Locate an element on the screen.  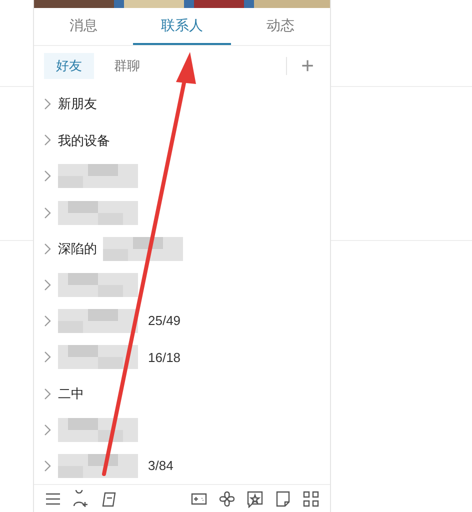
flower-icon is located at coordinates (227, 499).